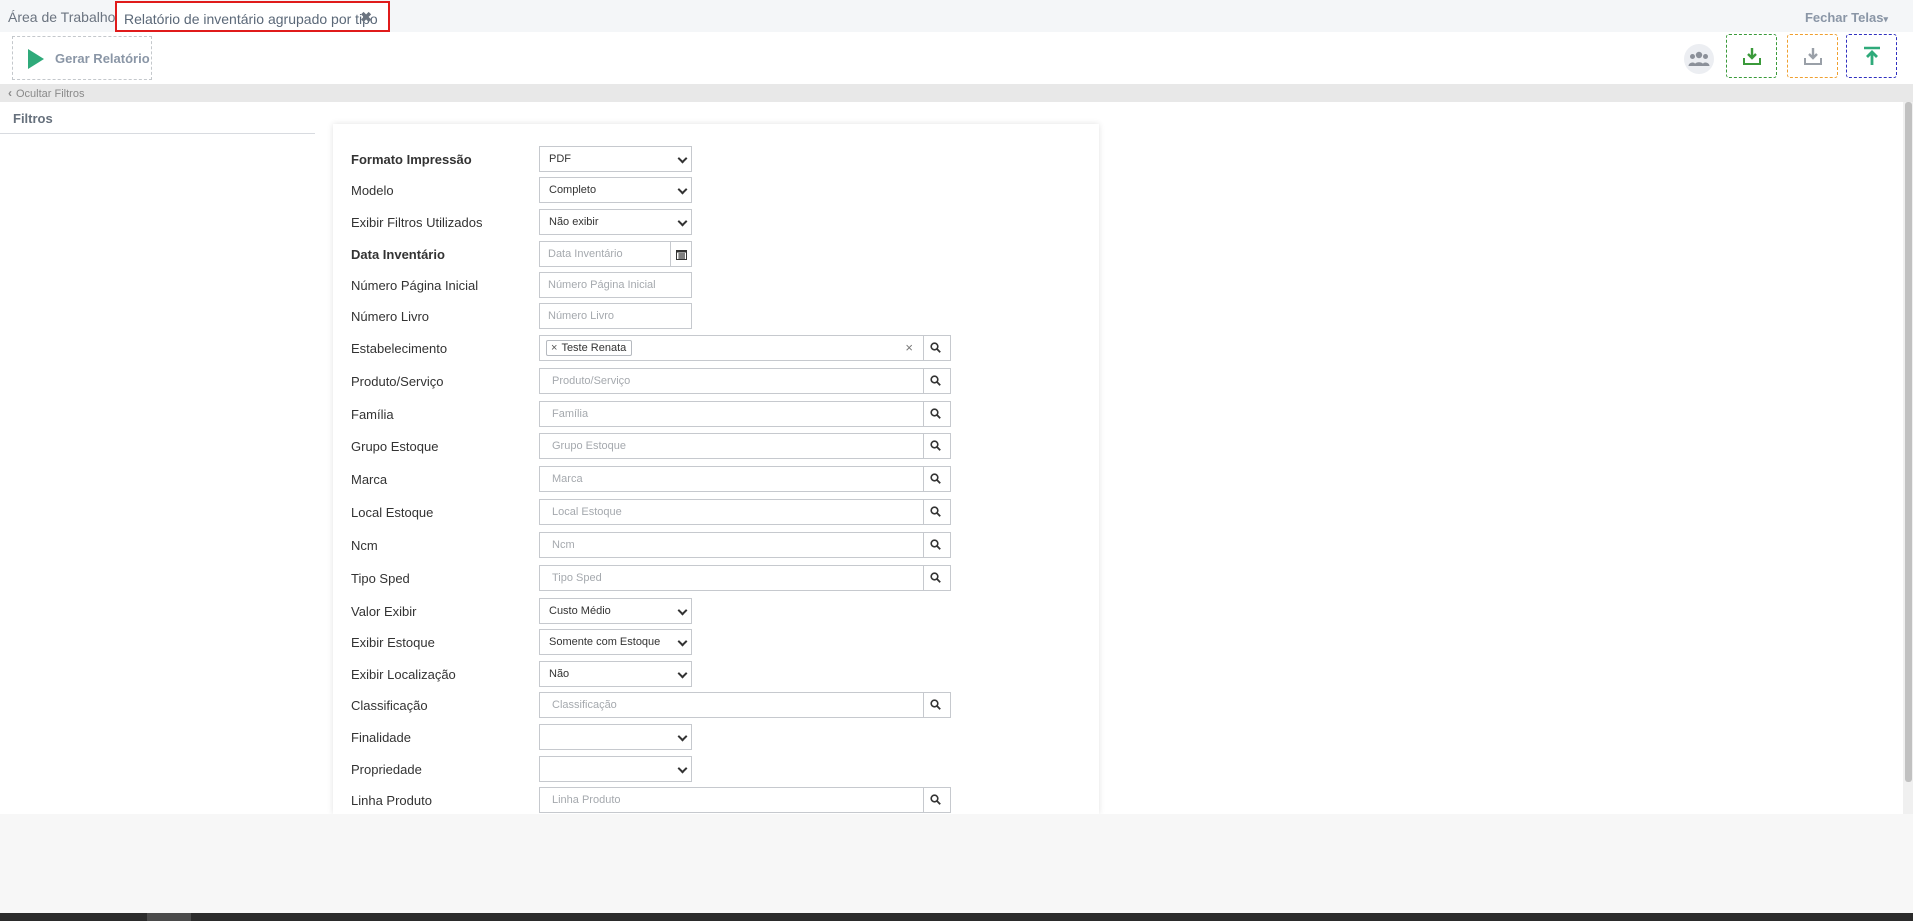  Describe the element at coordinates (36, 59) in the screenshot. I see `play-icon` at that location.